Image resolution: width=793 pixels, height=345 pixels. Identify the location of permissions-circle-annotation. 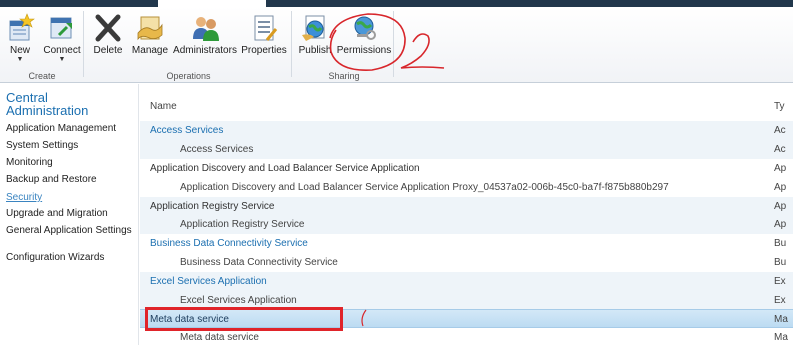
(367, 42).